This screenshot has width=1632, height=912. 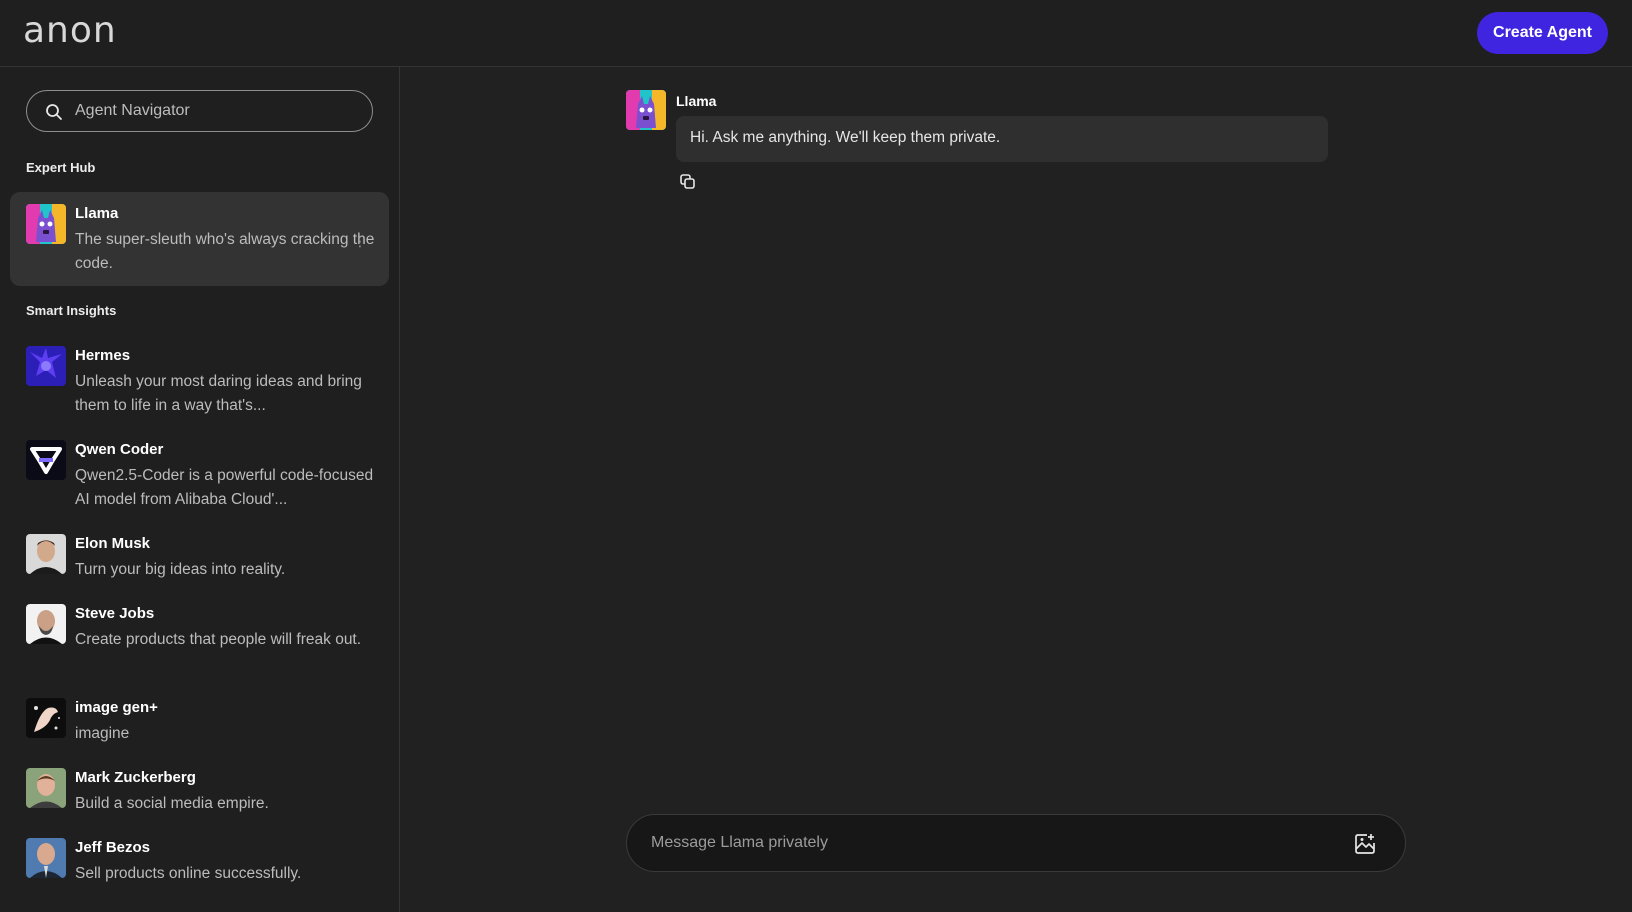 What do you see at coordinates (46, 554) in the screenshot?
I see `elon-musk-photo` at bounding box center [46, 554].